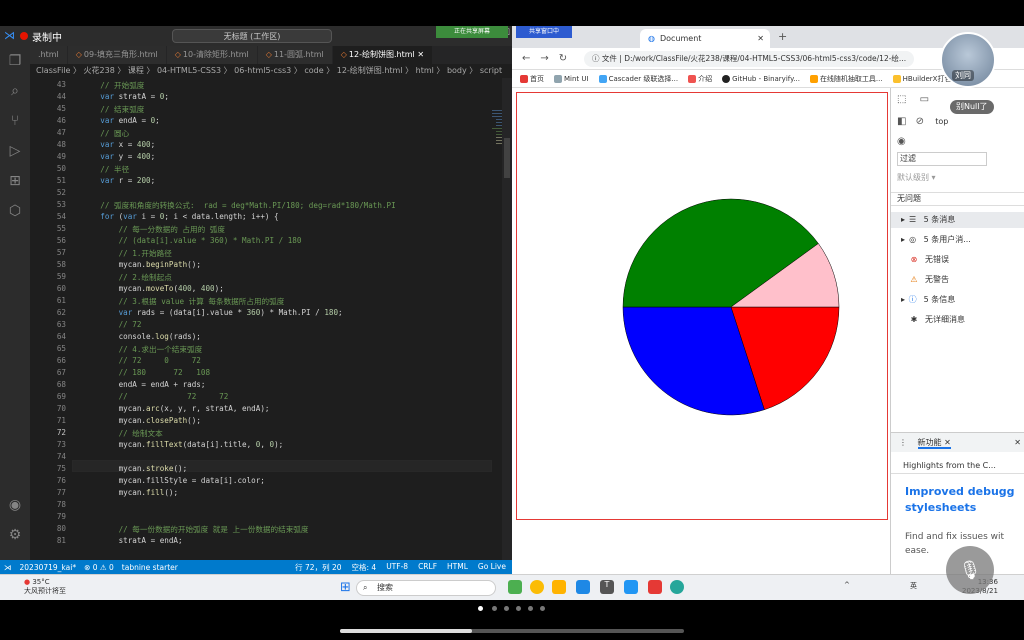 The height and width of the screenshot is (640, 1024). I want to click on code-line: // 结束弧度, so click(113, 109).